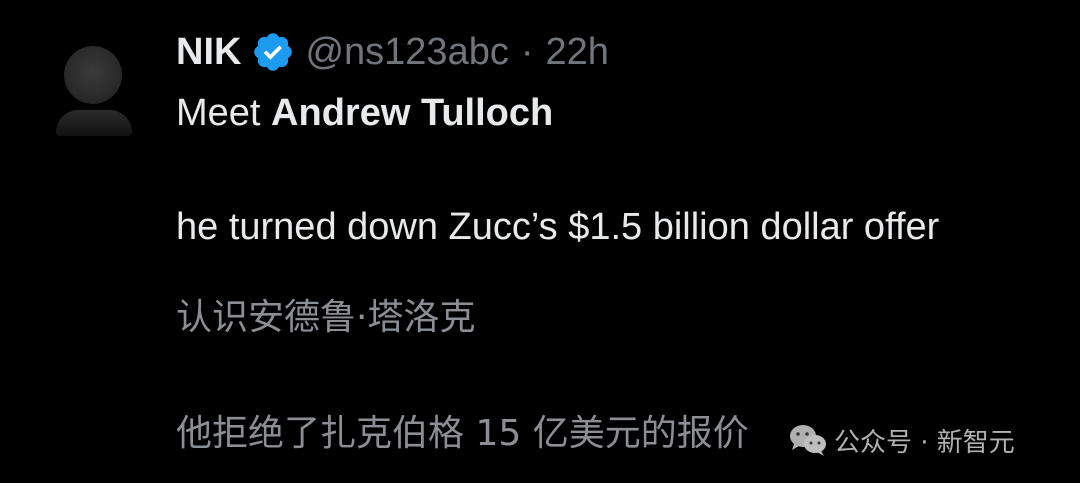  I want to click on watermark: 公众号 · 新智元, so click(901, 440).